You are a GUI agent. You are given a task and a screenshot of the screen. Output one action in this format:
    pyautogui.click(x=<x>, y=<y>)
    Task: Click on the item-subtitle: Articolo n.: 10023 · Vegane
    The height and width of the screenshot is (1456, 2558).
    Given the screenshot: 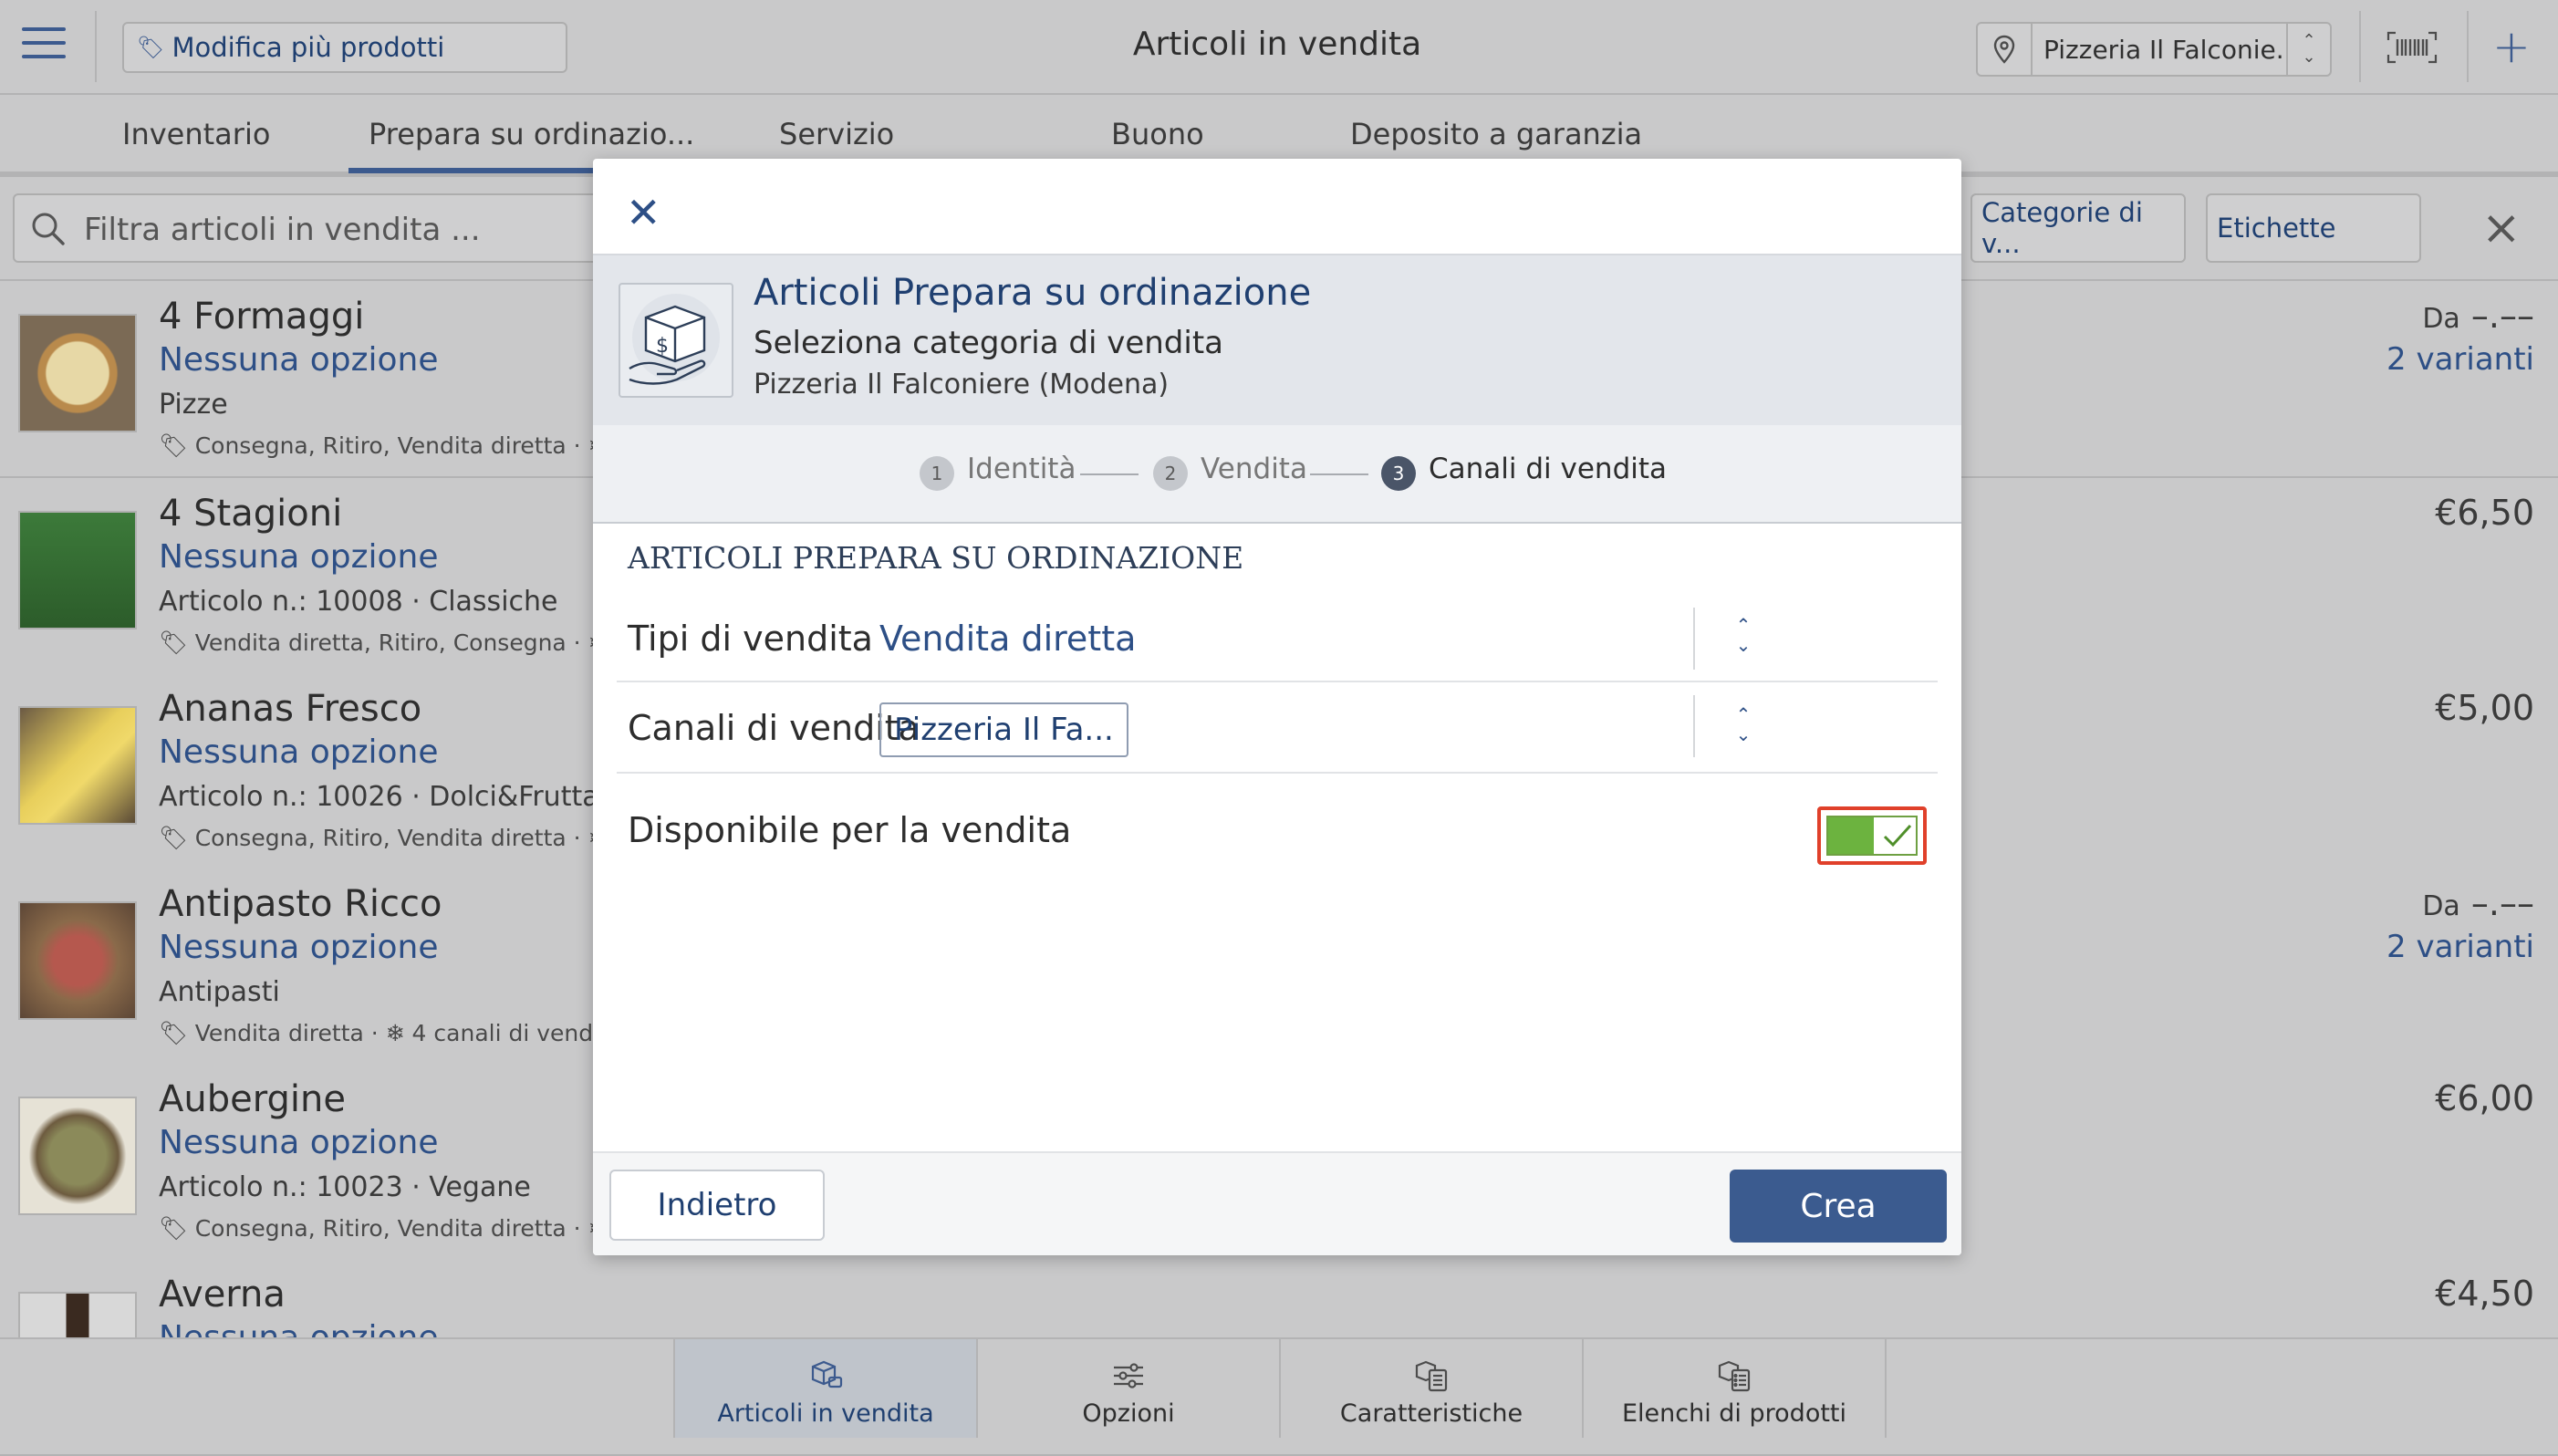 What is the action you would take?
    pyautogui.click(x=345, y=1187)
    